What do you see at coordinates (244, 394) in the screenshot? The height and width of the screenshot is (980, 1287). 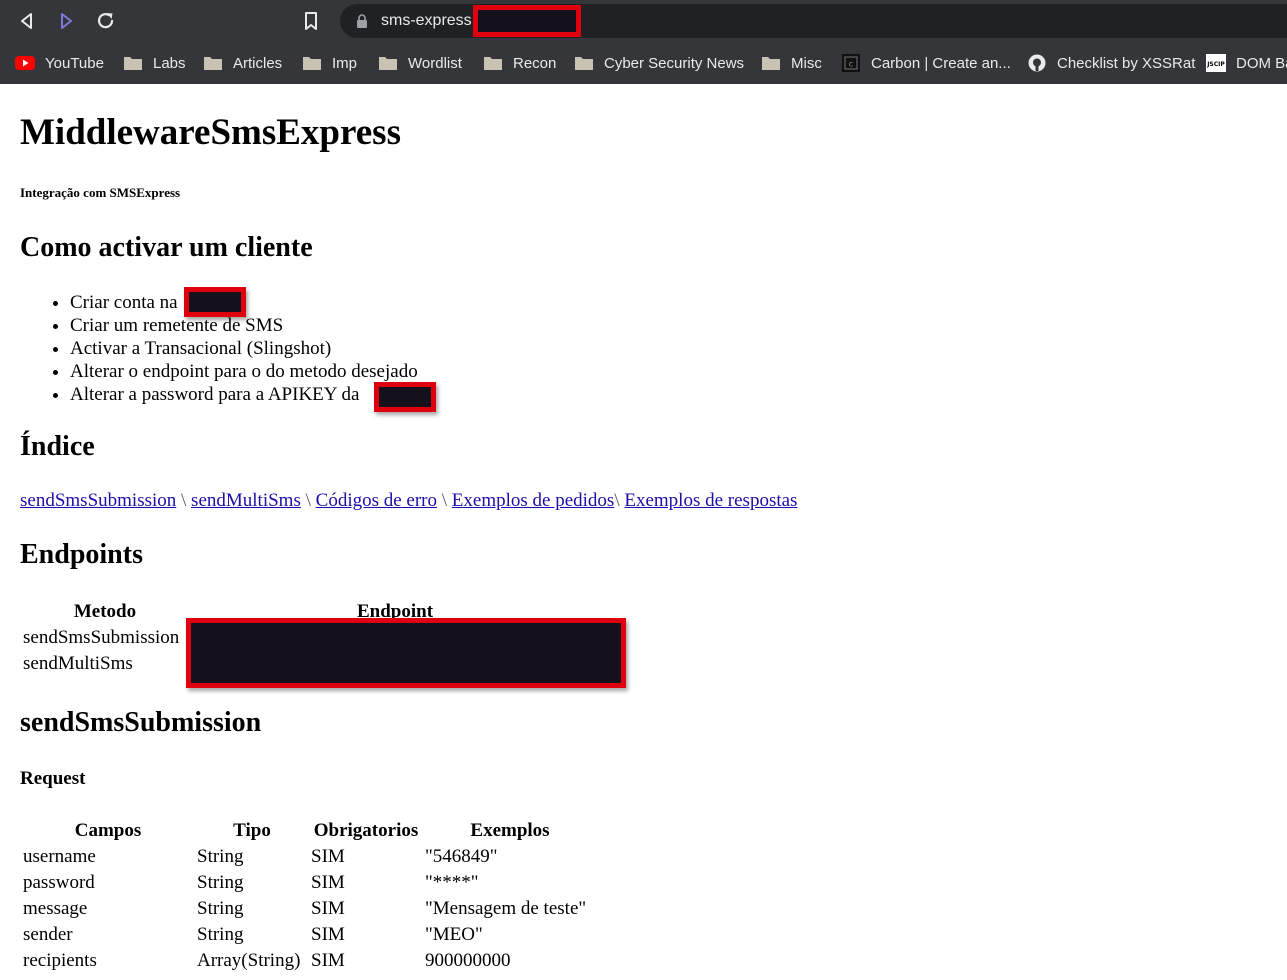 I see `list-item: Alterar a password para a APIKEY da` at bounding box center [244, 394].